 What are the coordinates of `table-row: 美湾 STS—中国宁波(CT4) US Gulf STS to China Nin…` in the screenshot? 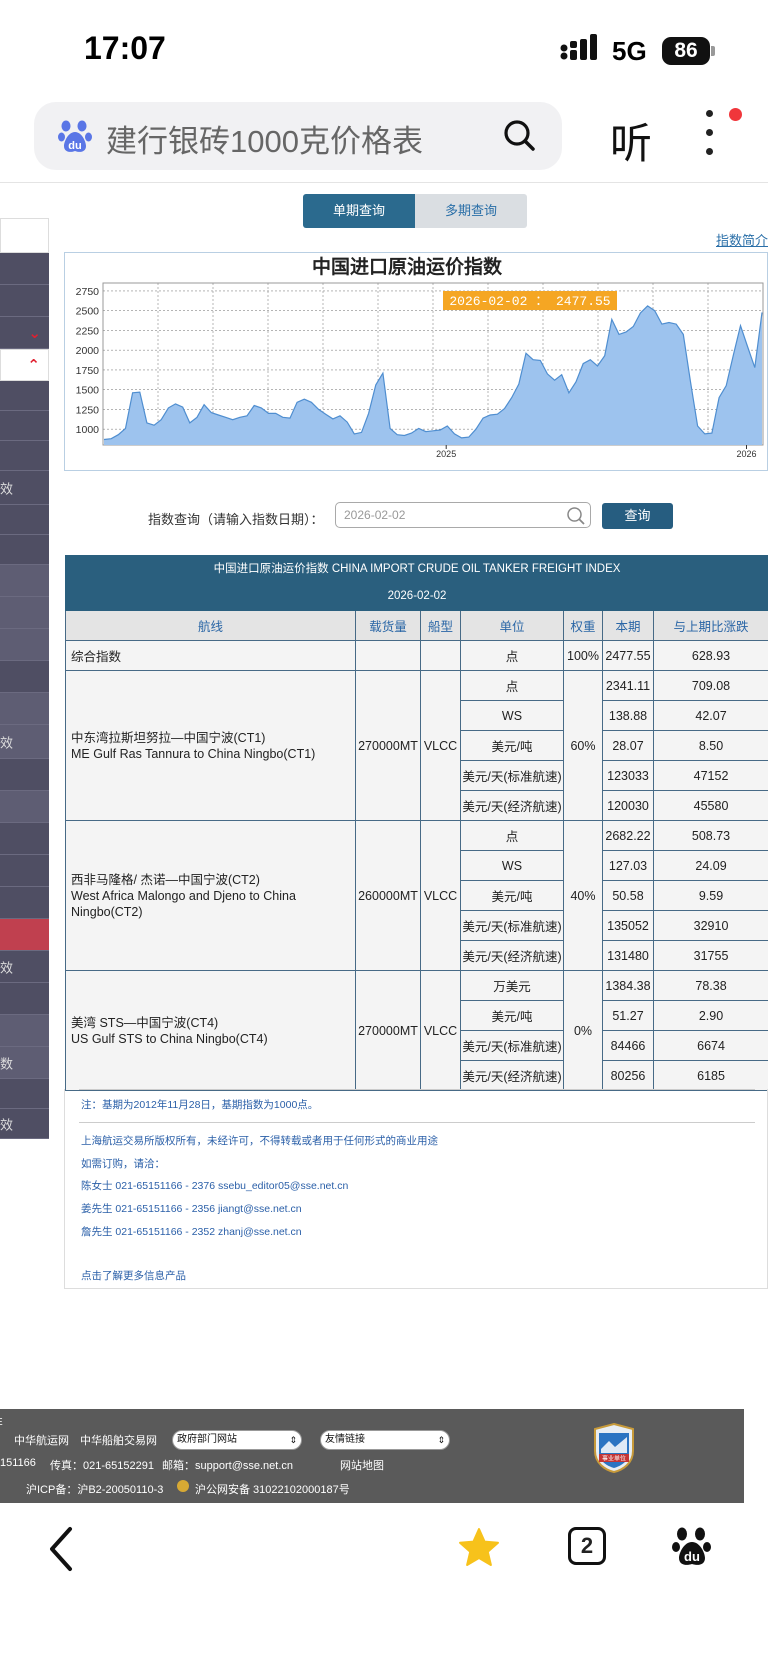 It's located at (416, 1030).